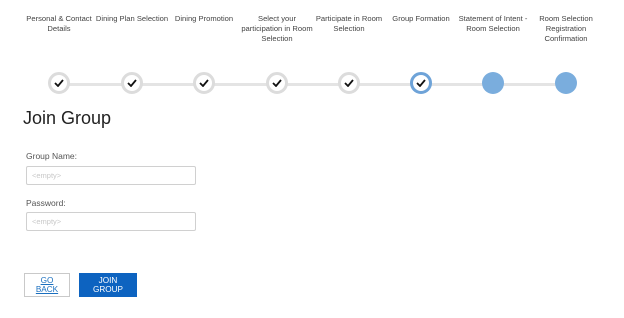  Describe the element at coordinates (493, 23) in the screenshot. I see `step-label-statement-of-intent: Statement of Intent - Room Selection` at that location.